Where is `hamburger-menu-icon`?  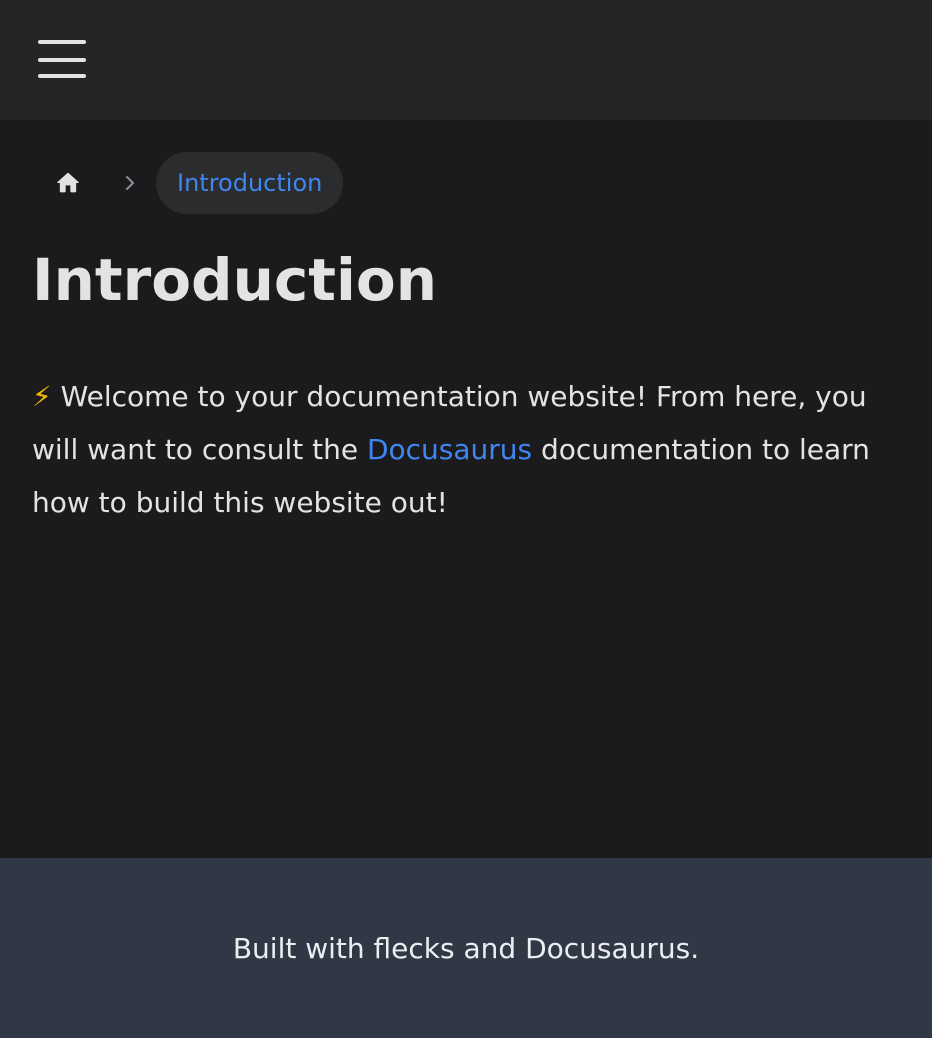
hamburger-menu-icon is located at coordinates (62, 60).